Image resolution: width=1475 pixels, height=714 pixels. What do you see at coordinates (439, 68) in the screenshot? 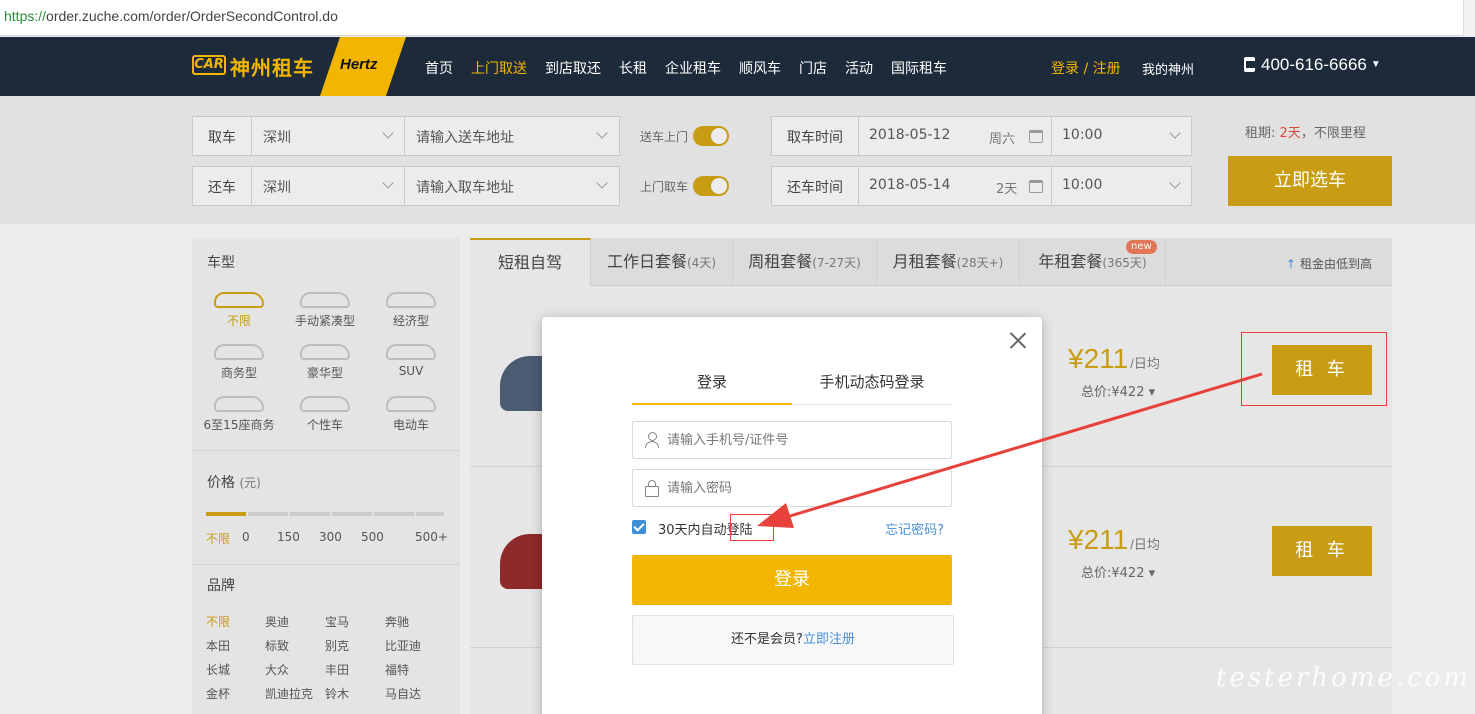
I see `nav-link-home: 首页` at bounding box center [439, 68].